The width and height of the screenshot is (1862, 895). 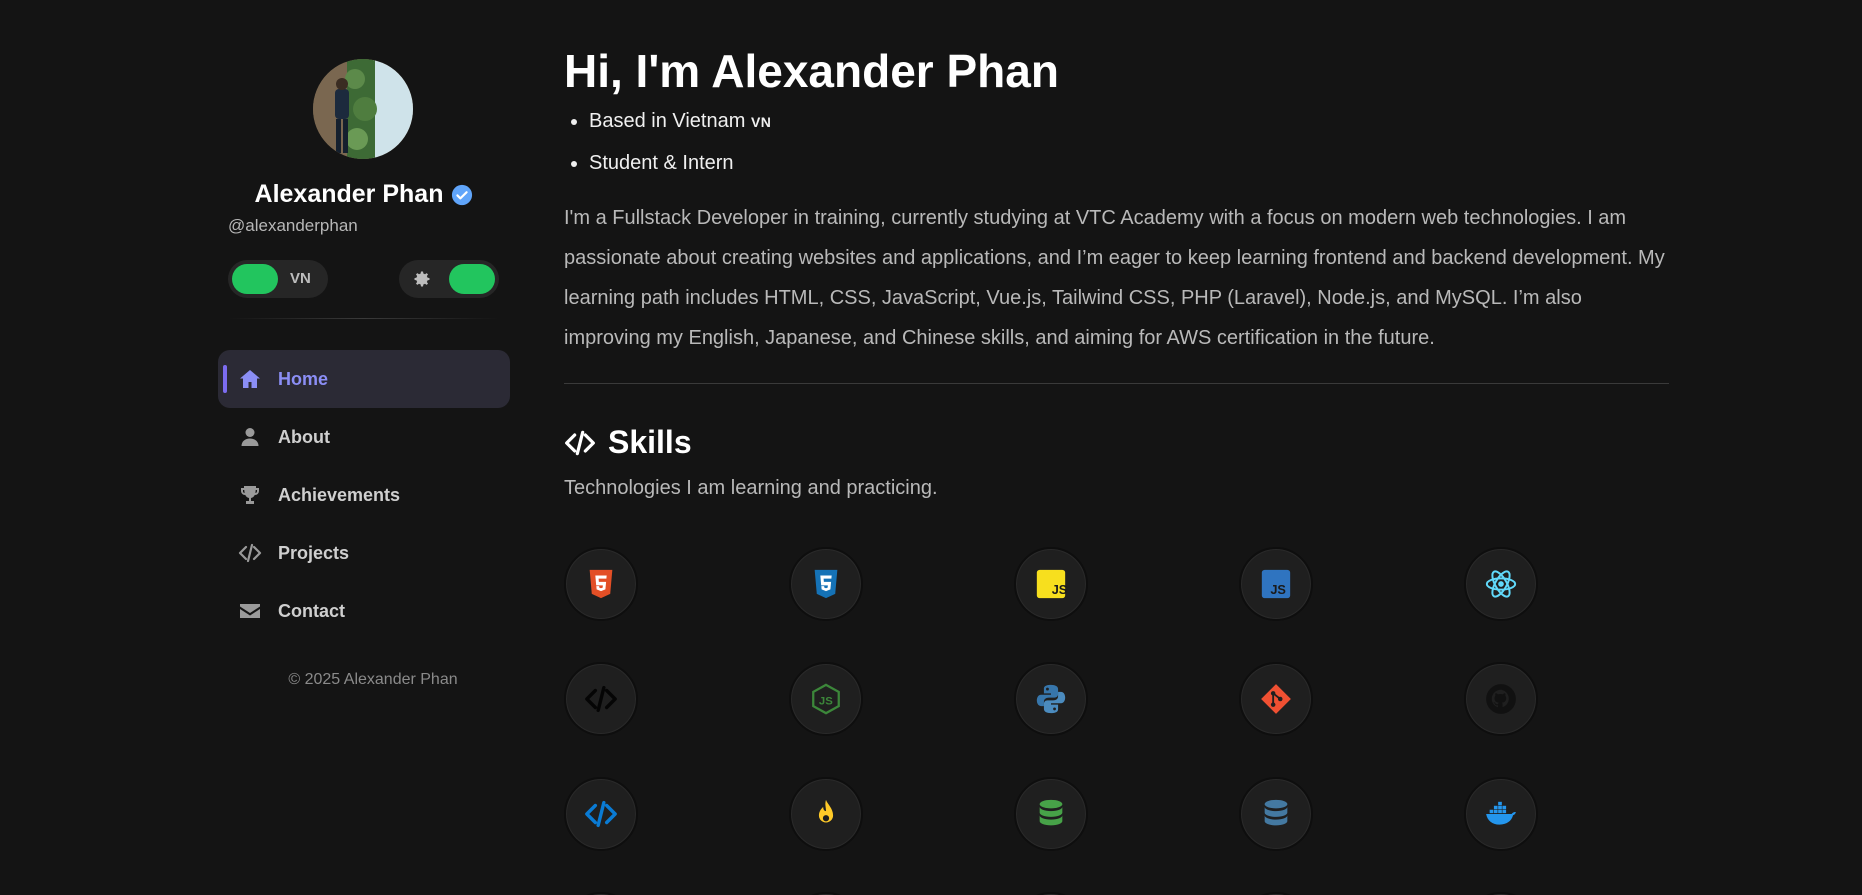 I want to click on verified-badge-icon, so click(x=462, y=194).